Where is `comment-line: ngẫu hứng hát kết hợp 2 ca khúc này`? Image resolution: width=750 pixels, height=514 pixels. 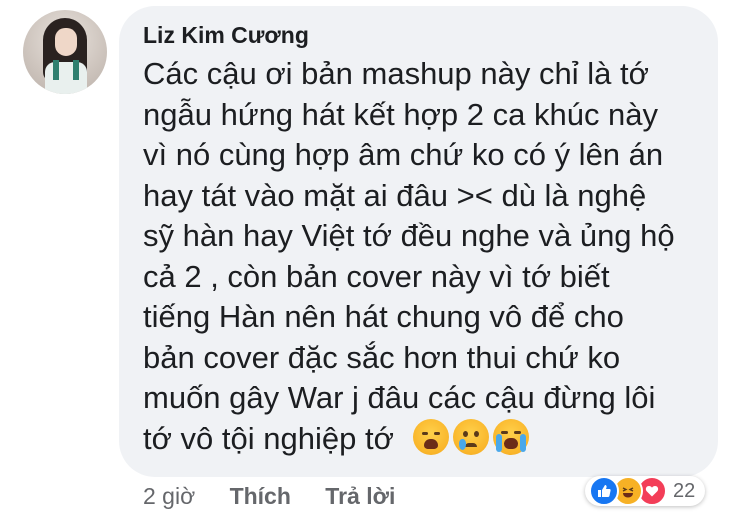
comment-line: ngẫu hứng hát kết hợp 2 ca khúc này is located at coordinates (401, 114).